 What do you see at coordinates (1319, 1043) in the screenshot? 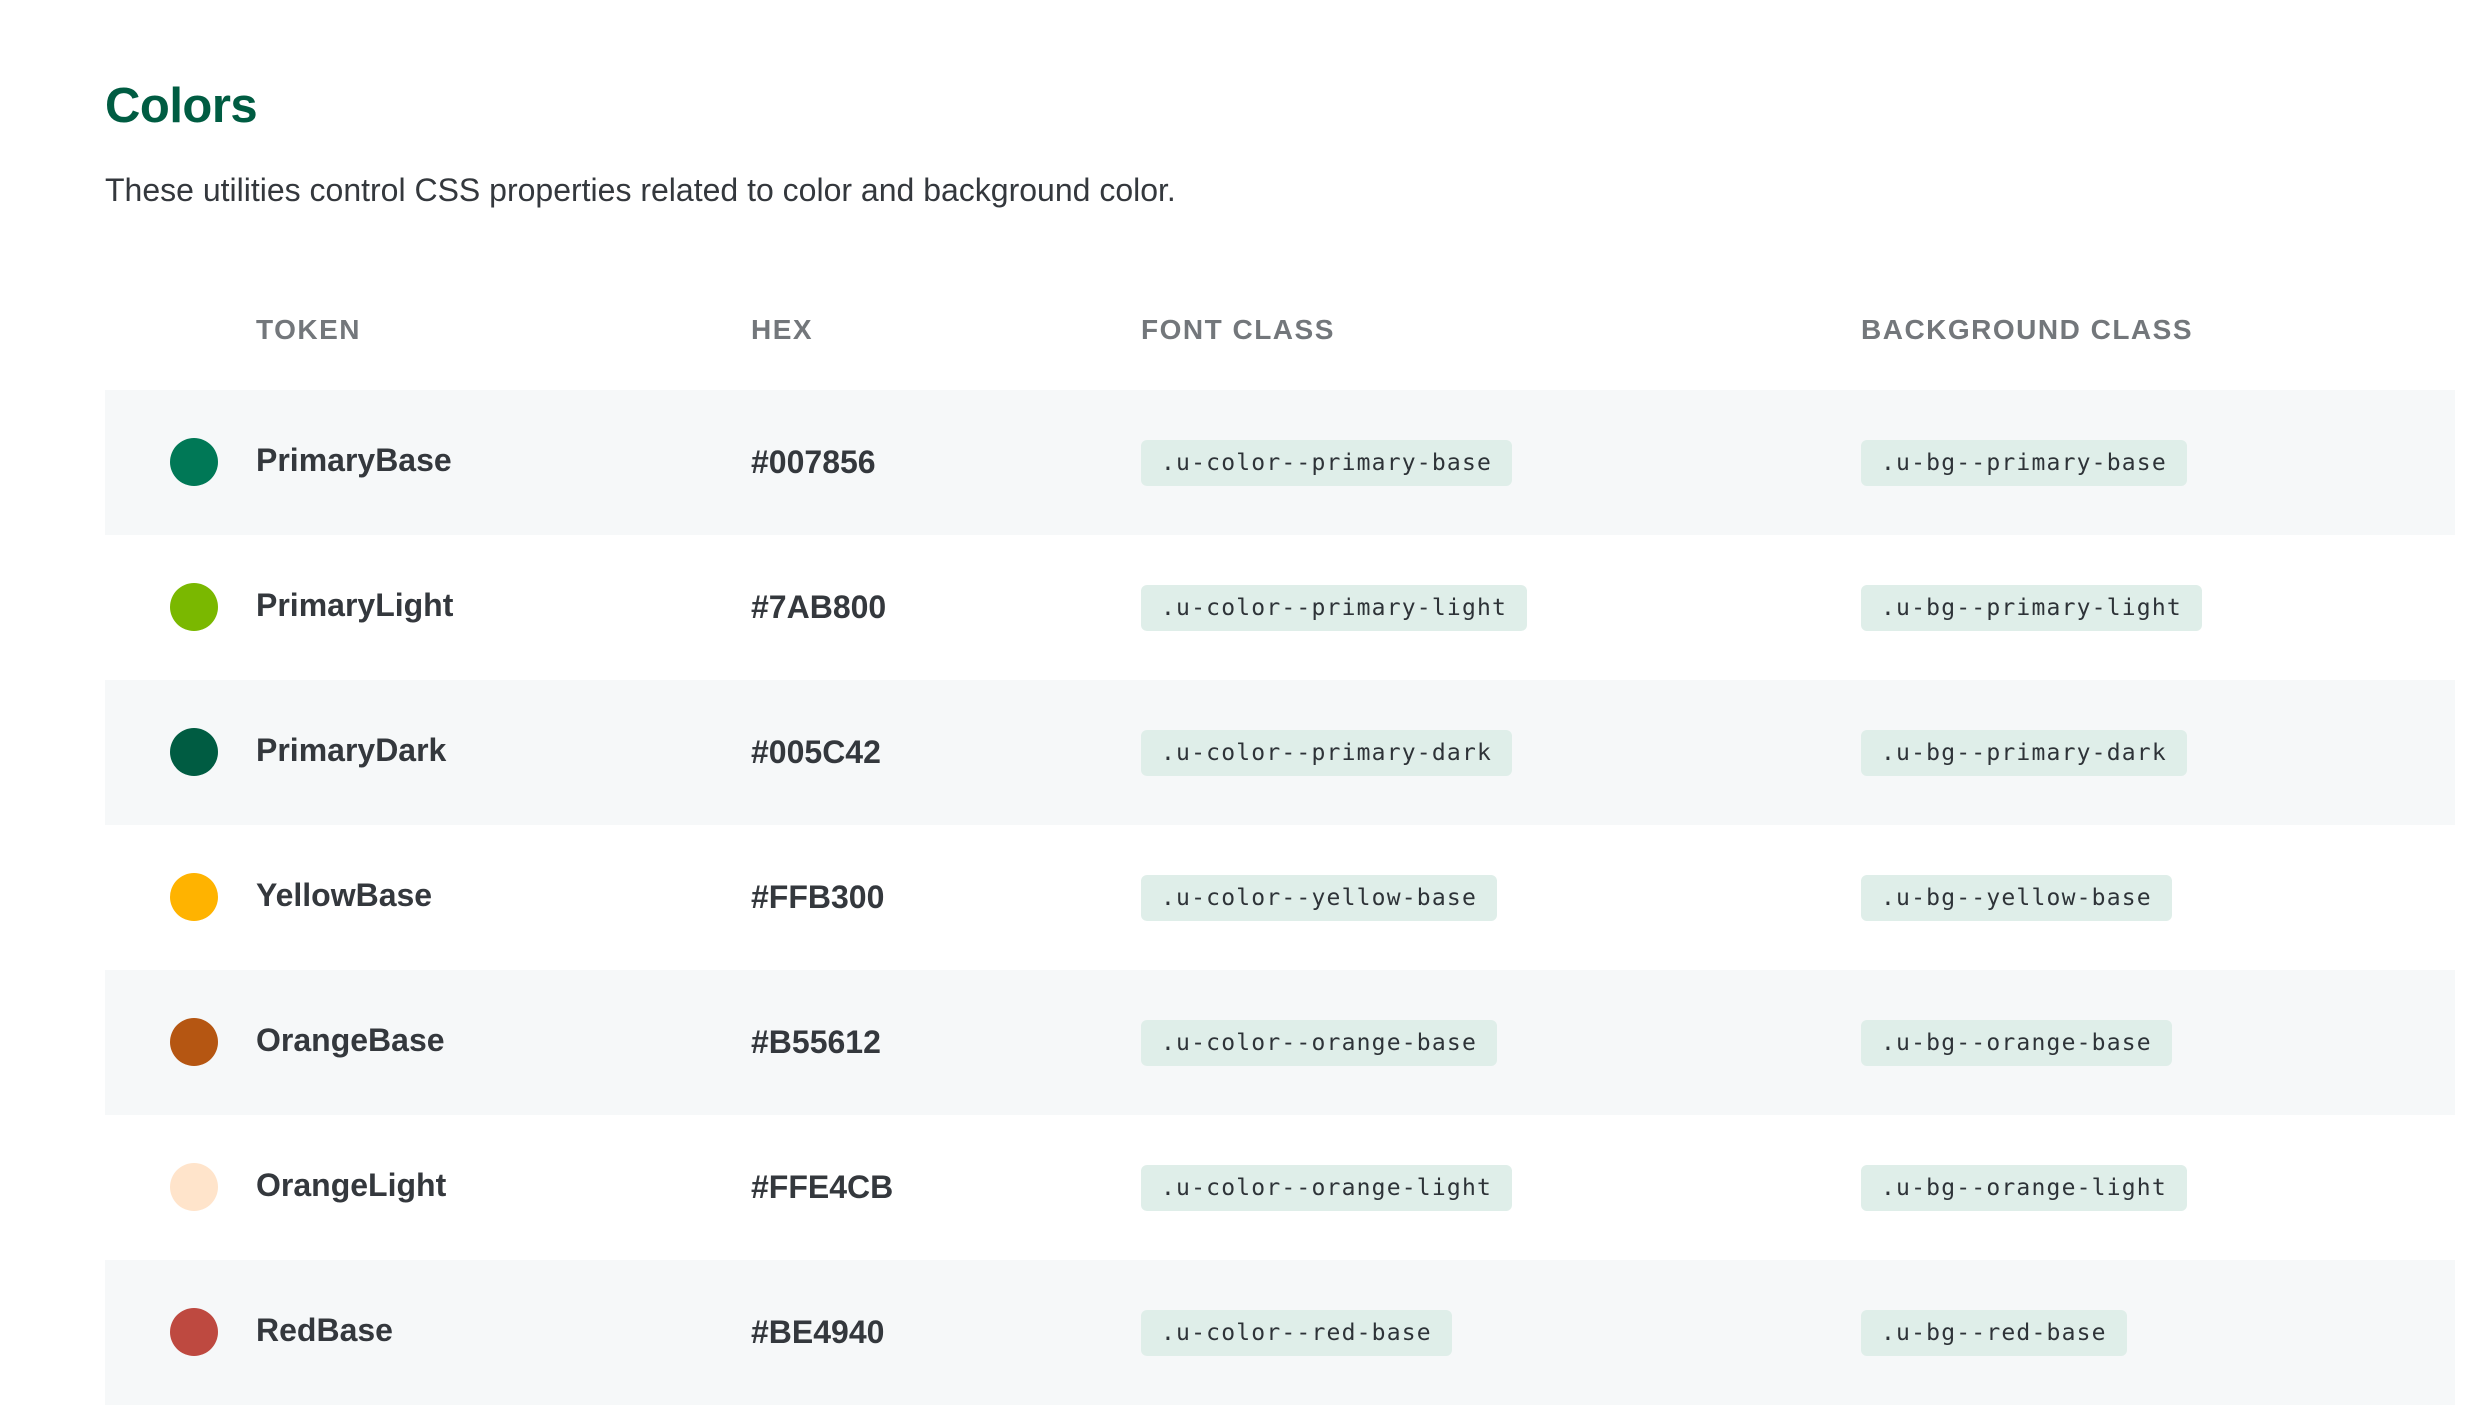
I see `font-class-code: .u-color--orange-base` at bounding box center [1319, 1043].